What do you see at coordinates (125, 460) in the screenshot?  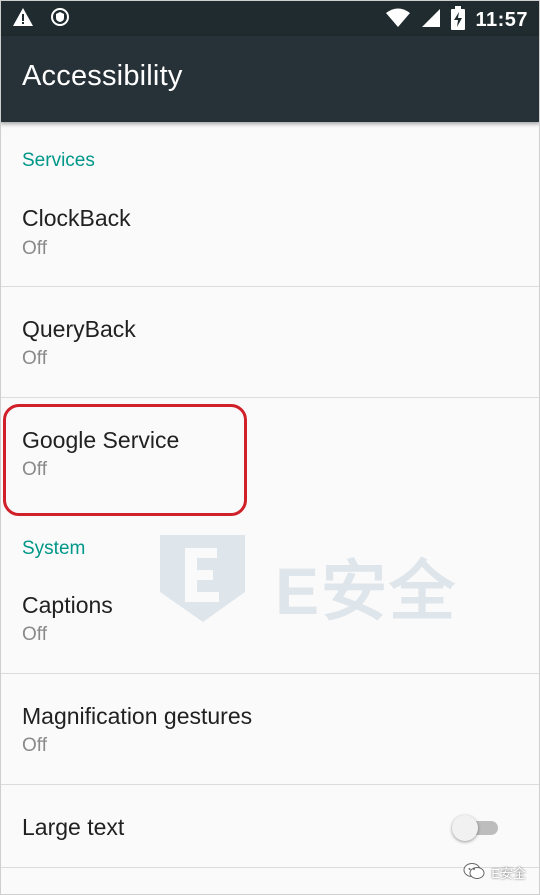 I see `highlight-annotation` at bounding box center [125, 460].